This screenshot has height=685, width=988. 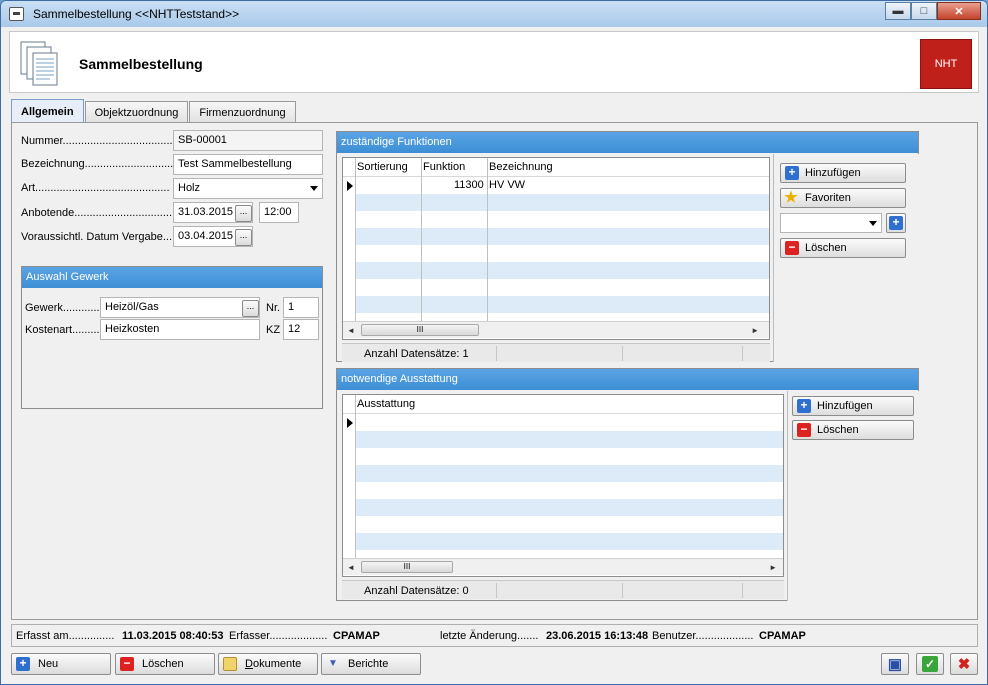 What do you see at coordinates (382, 167) in the screenshot?
I see `column-header-sortierung: Sortierung` at bounding box center [382, 167].